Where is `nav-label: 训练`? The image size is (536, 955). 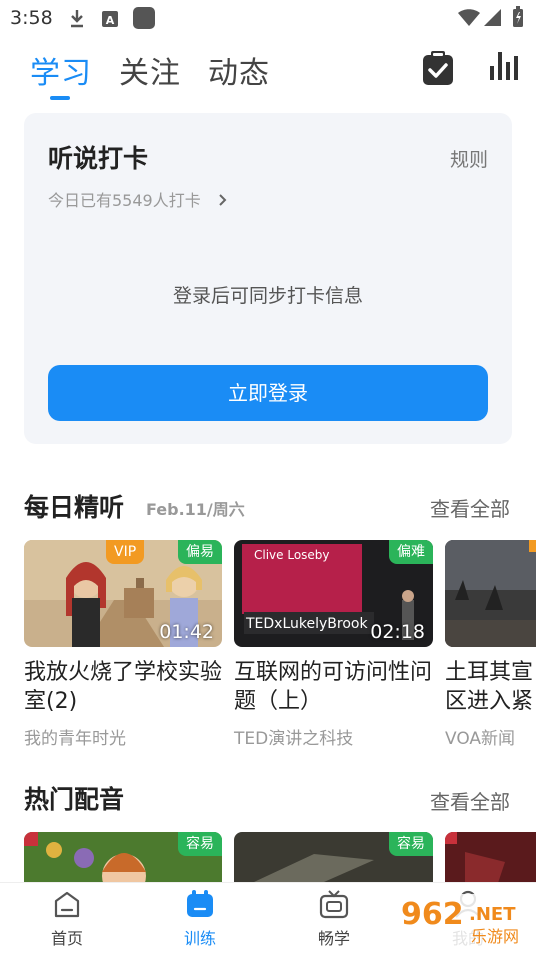 nav-label: 训练 is located at coordinates (199, 938).